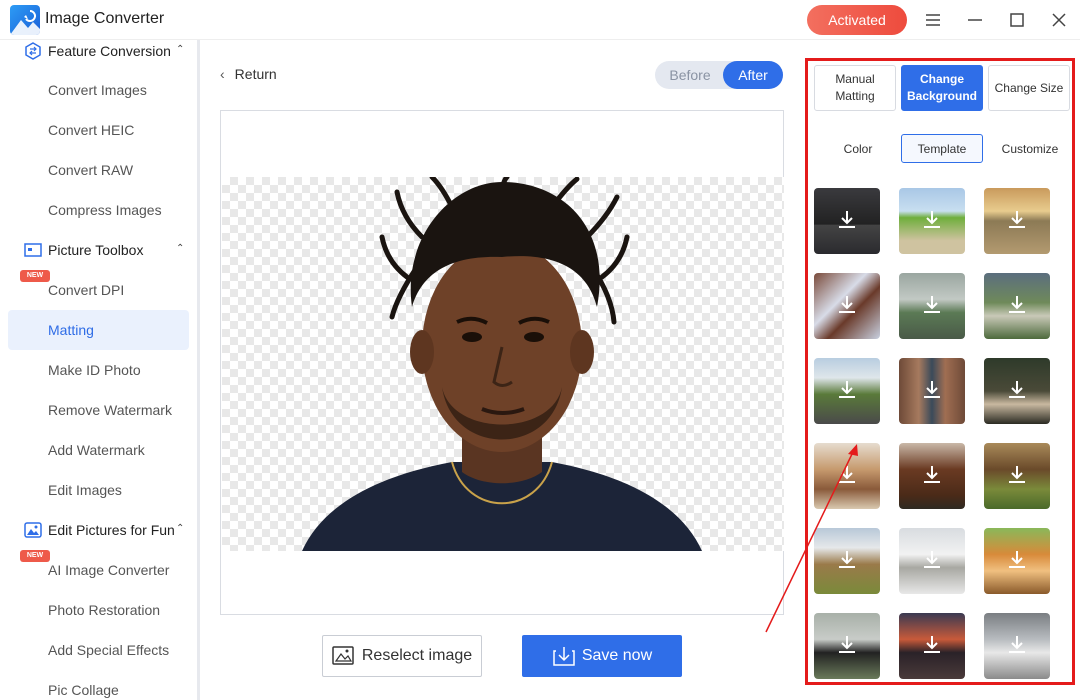 The image size is (1080, 700). Describe the element at coordinates (858, 148) in the screenshot. I see `subtab-color: Color` at that location.